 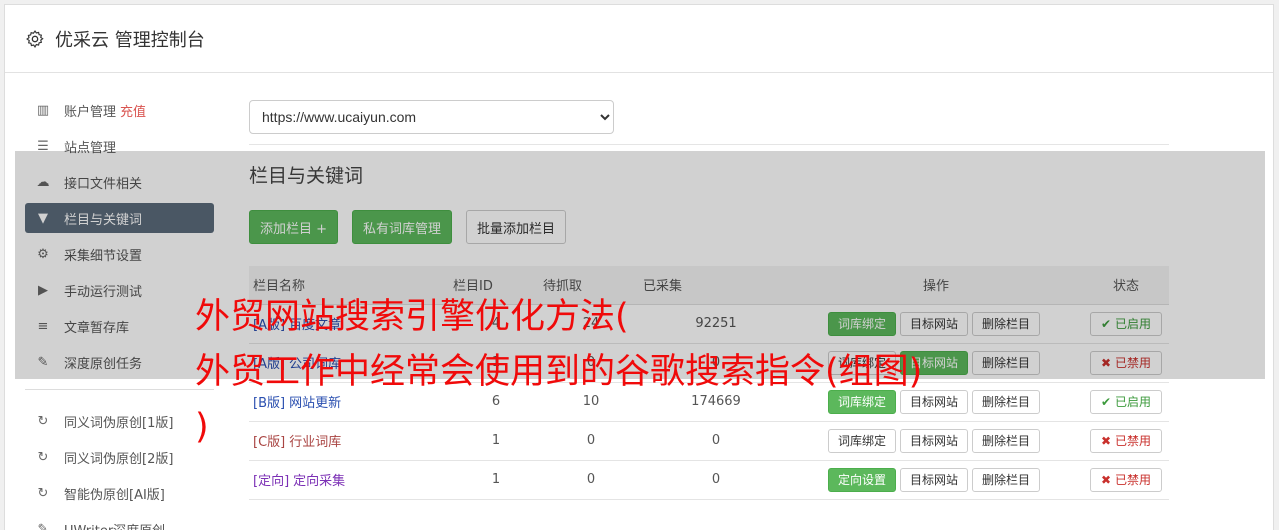 What do you see at coordinates (103, 256) in the screenshot?
I see `sidebar-item-label: 采集细节设置` at bounding box center [103, 256].